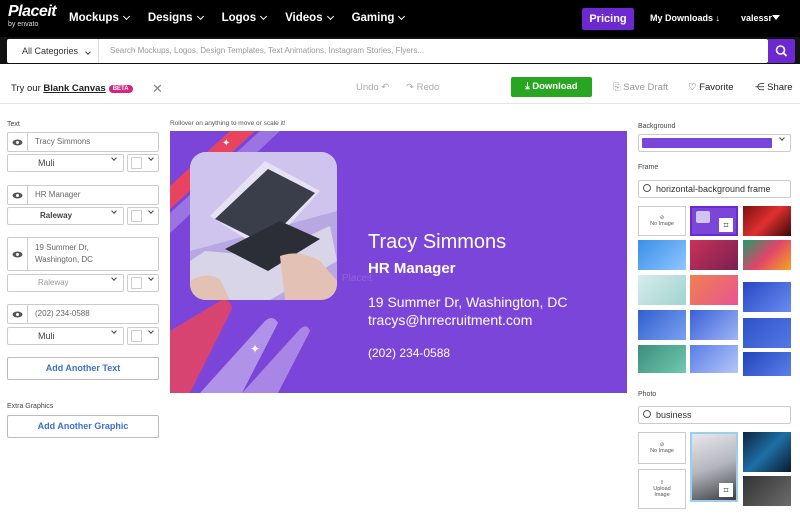 The width and height of the screenshot is (800, 513). What do you see at coordinates (409, 353) in the screenshot?
I see `canvas-phone-text: (202) 234-0588` at bounding box center [409, 353].